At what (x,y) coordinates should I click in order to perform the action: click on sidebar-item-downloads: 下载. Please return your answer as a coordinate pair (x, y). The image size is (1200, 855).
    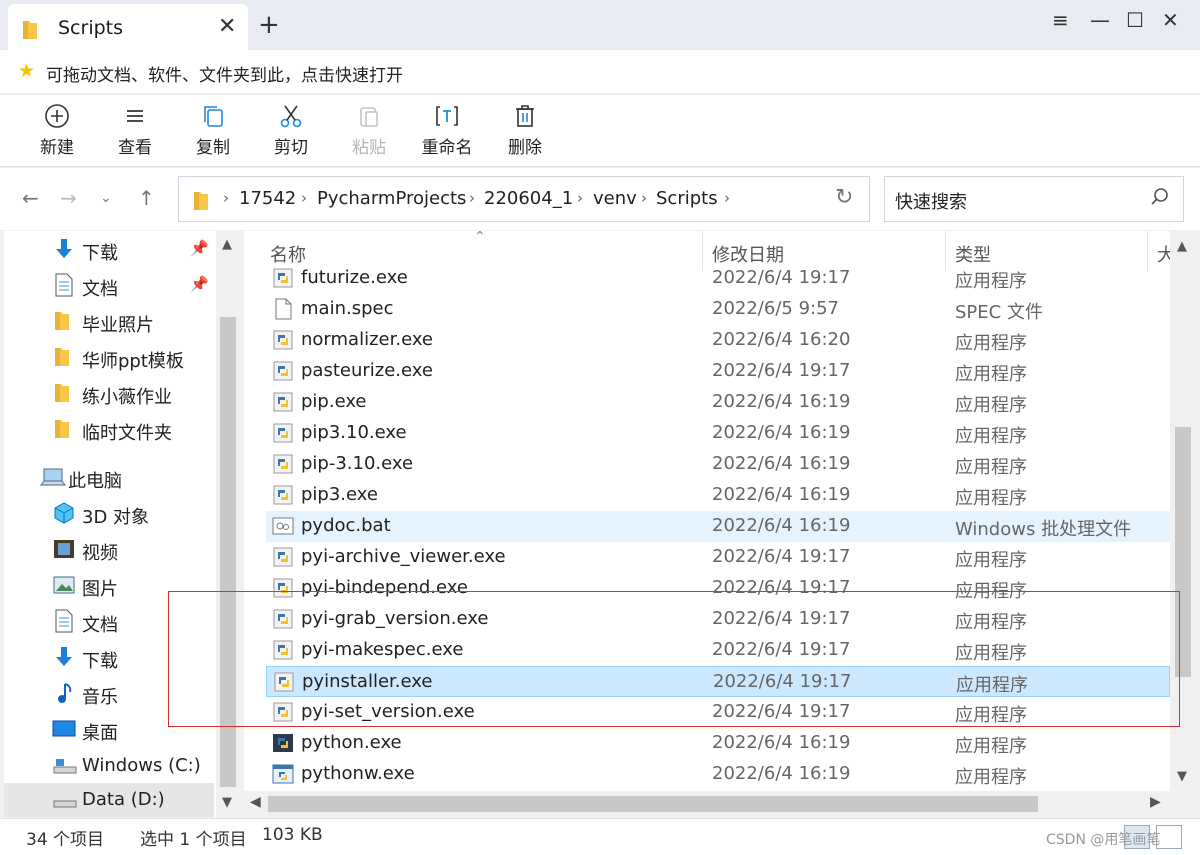
    Looking at the image, I should click on (109, 658).